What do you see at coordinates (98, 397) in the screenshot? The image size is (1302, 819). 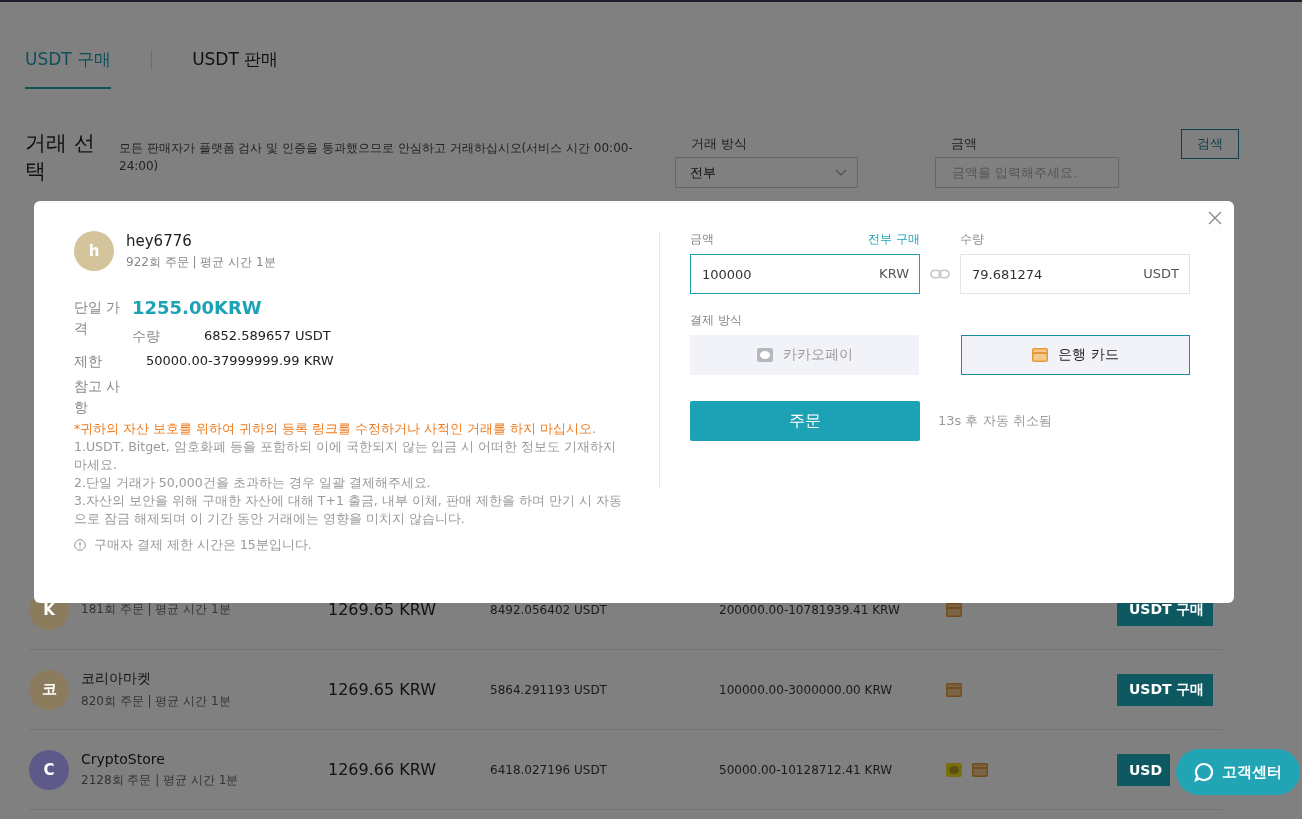 I see `field-label: 참고 사항` at bounding box center [98, 397].